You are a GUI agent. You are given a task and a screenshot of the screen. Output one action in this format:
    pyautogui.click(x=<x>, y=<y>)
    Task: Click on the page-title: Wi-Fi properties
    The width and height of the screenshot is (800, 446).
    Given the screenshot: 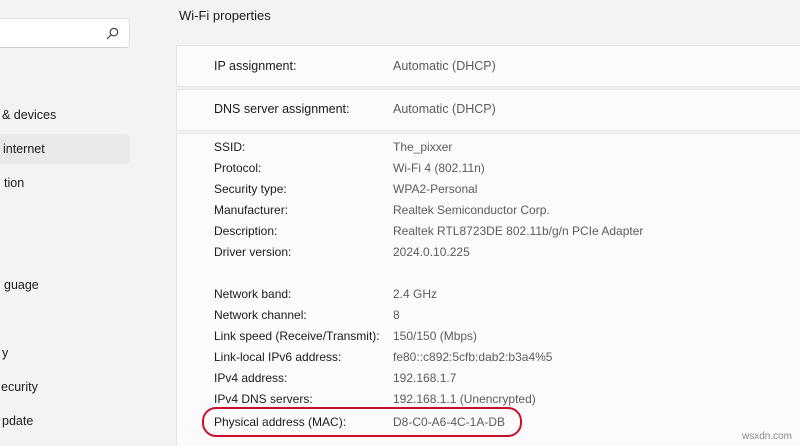 What is the action you would take?
    pyautogui.click(x=225, y=15)
    